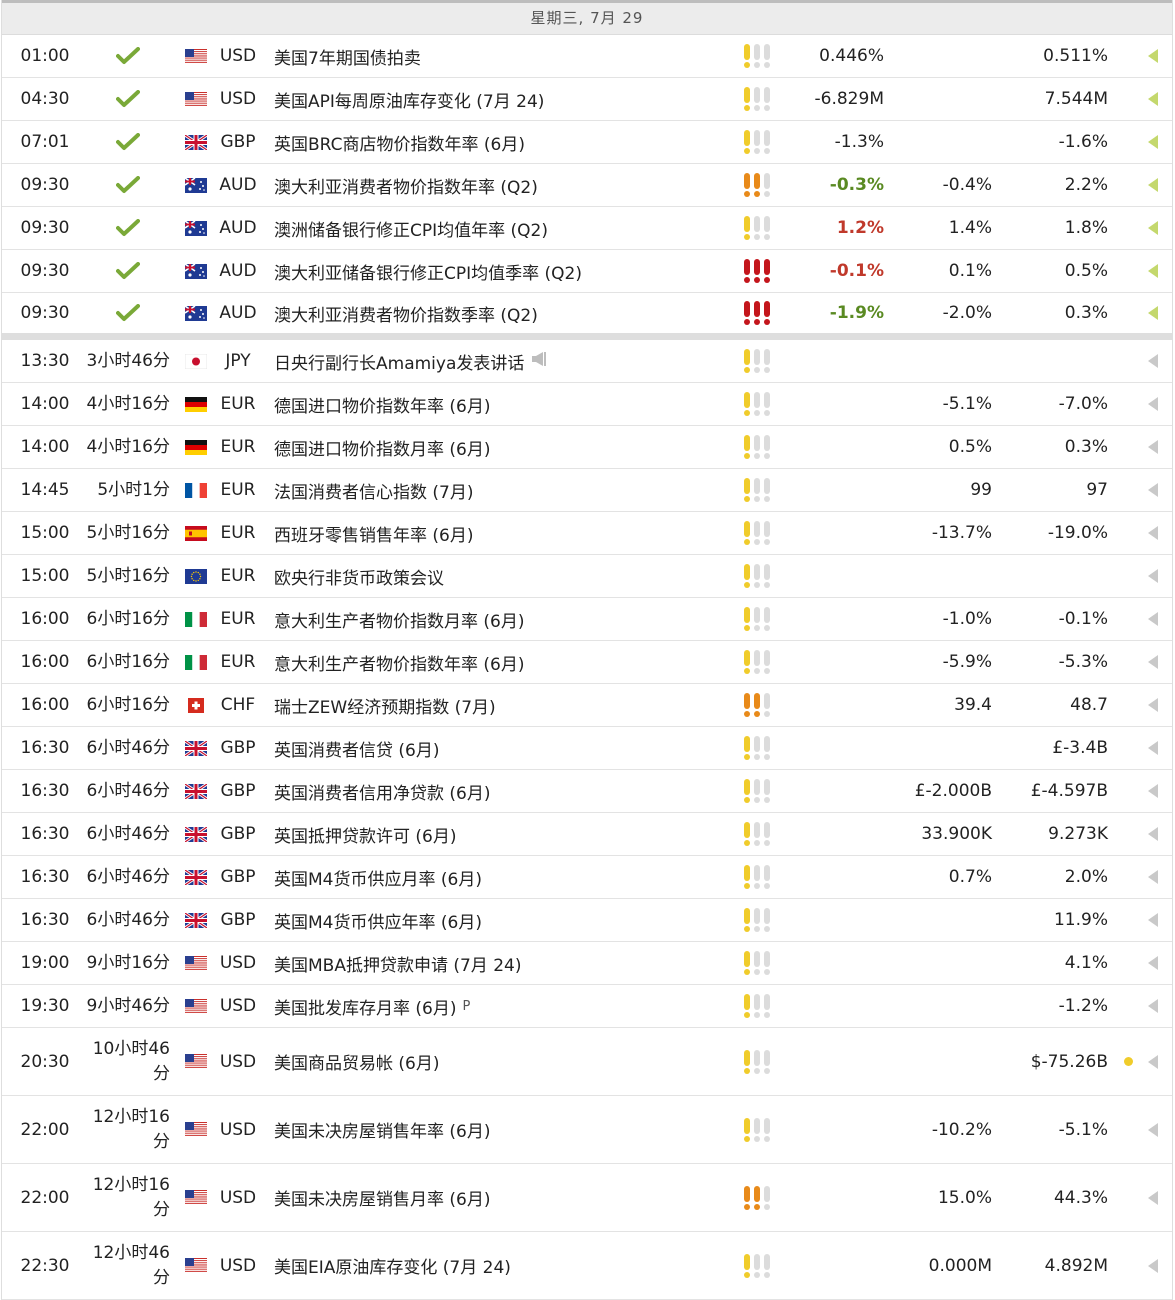  I want to click on event-title: 美国7年期国债拍卖, so click(501, 56).